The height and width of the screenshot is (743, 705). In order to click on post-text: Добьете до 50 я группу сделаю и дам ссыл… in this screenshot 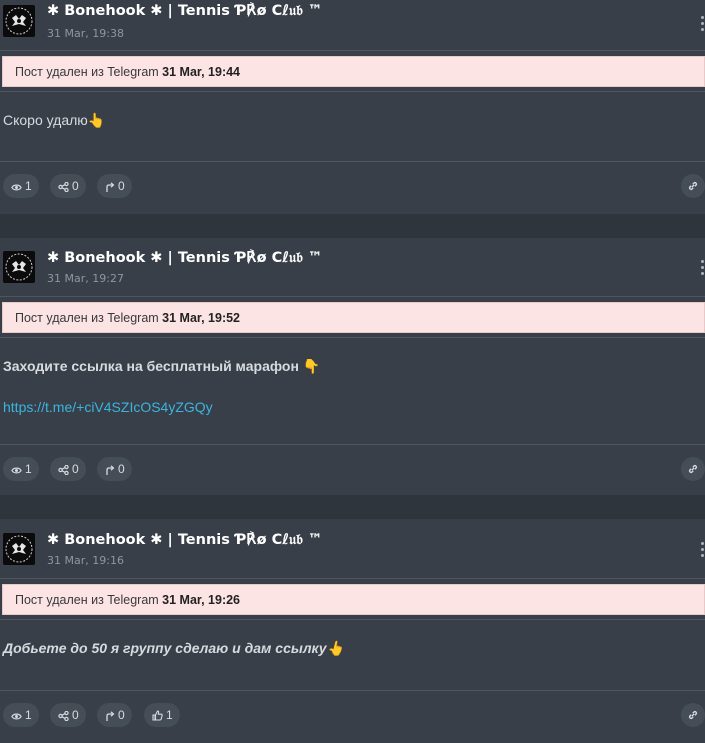, I will do `click(352, 655)`.